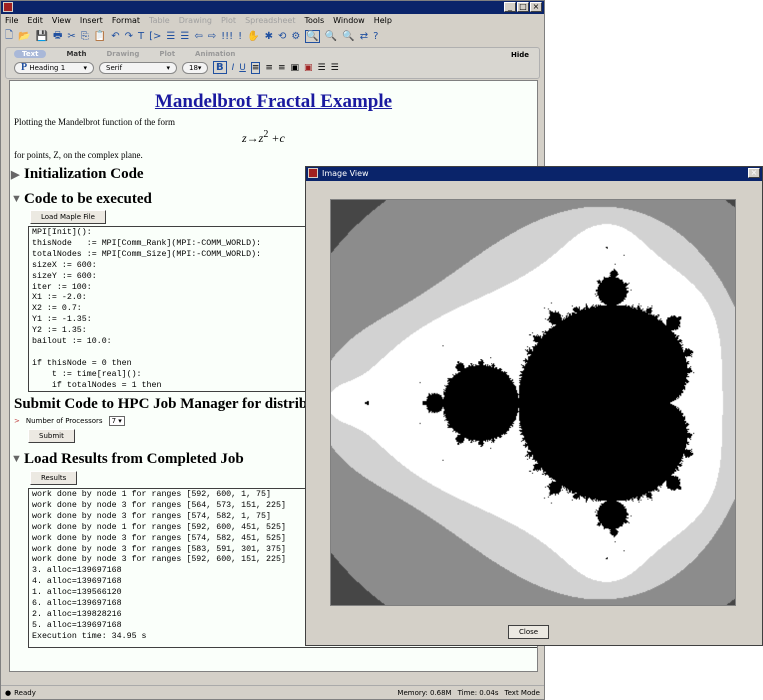 The width and height of the screenshot is (763, 700). Describe the element at coordinates (255, 67) in the screenshot. I see `align-left-icon: ≡` at that location.